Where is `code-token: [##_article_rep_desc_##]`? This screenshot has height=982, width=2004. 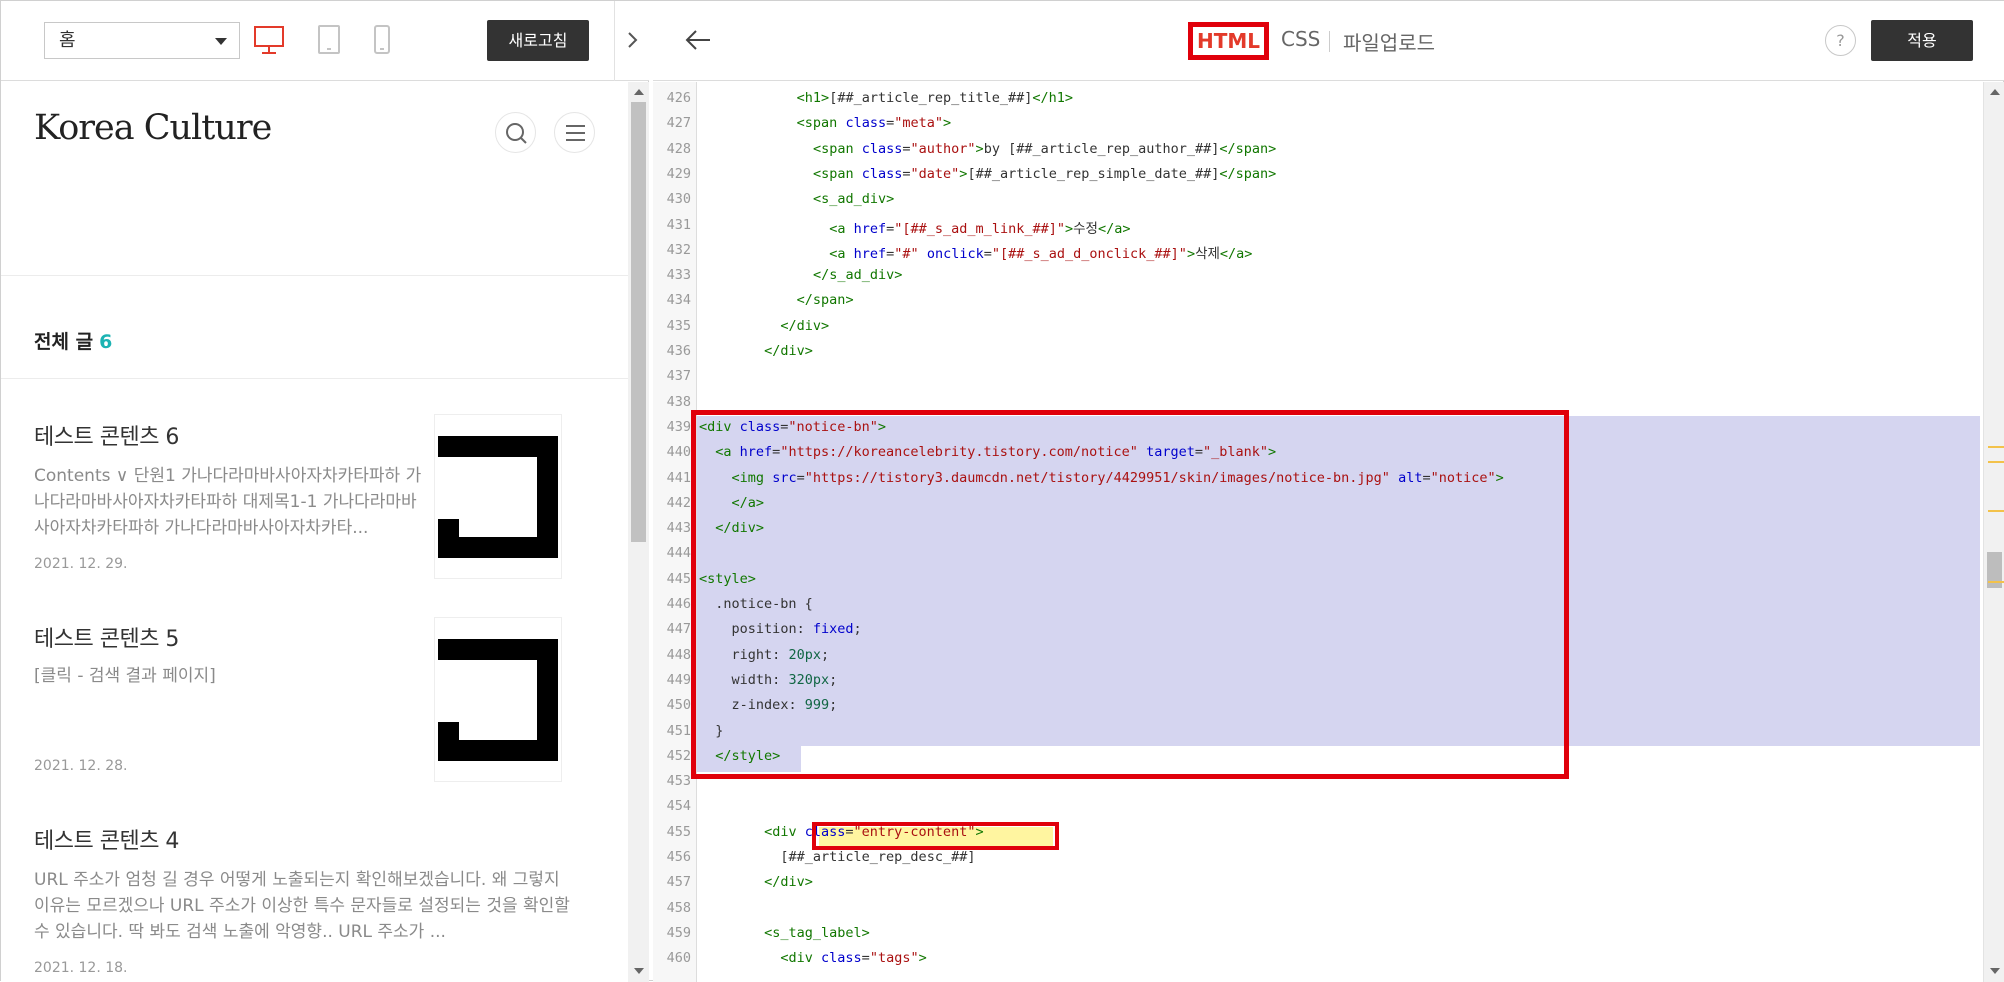 code-token: [##_article_rep_desc_##] is located at coordinates (878, 857).